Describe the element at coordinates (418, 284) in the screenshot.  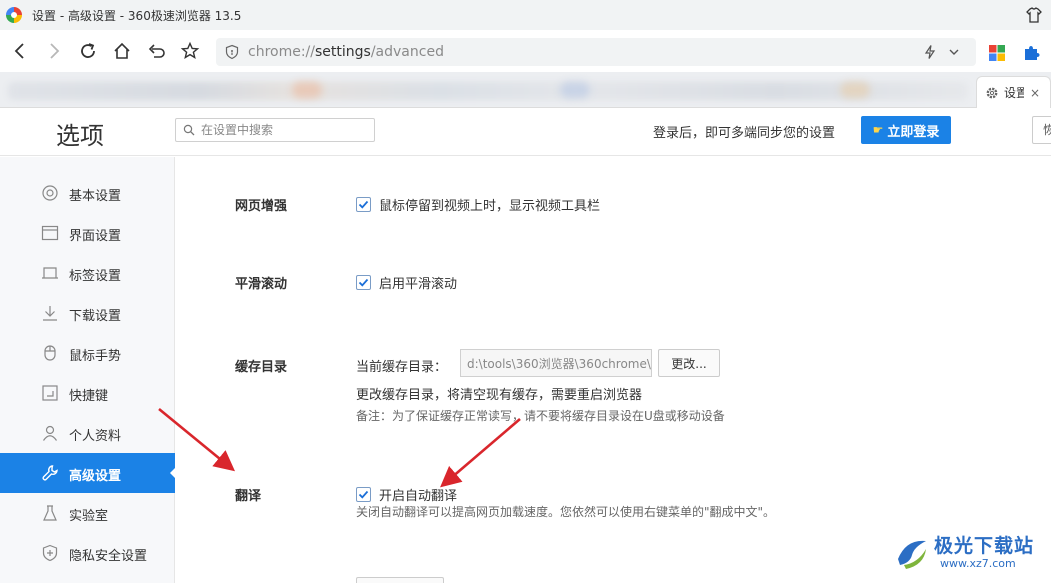
I see `checkbox-label: 启用平滑滚动` at that location.